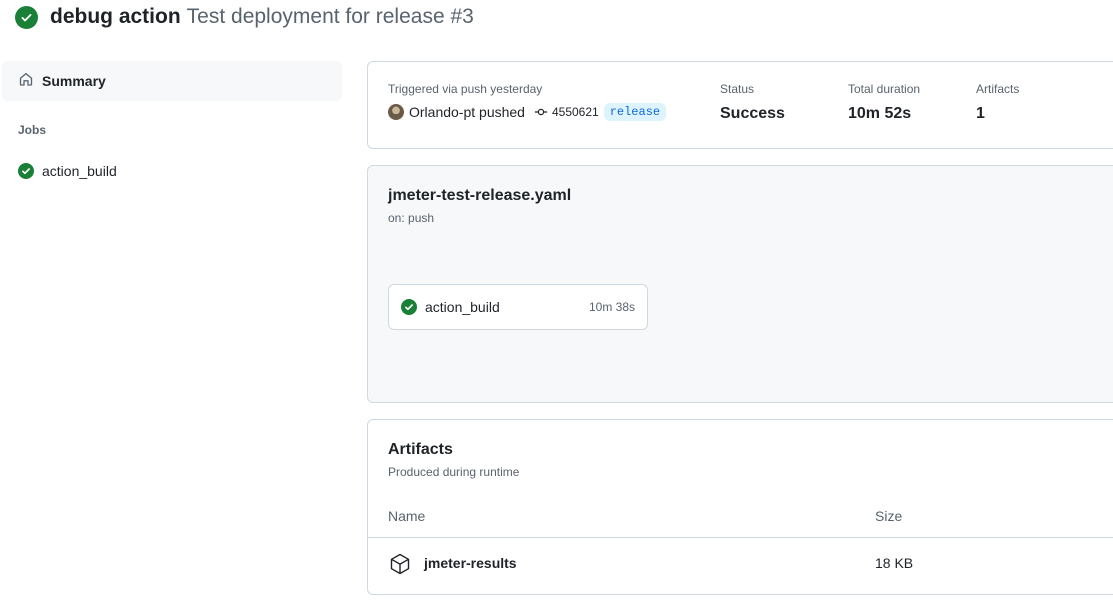 Image resolution: width=1113 pixels, height=608 pixels. I want to click on commit-sha-link: 4550621, so click(575, 112).